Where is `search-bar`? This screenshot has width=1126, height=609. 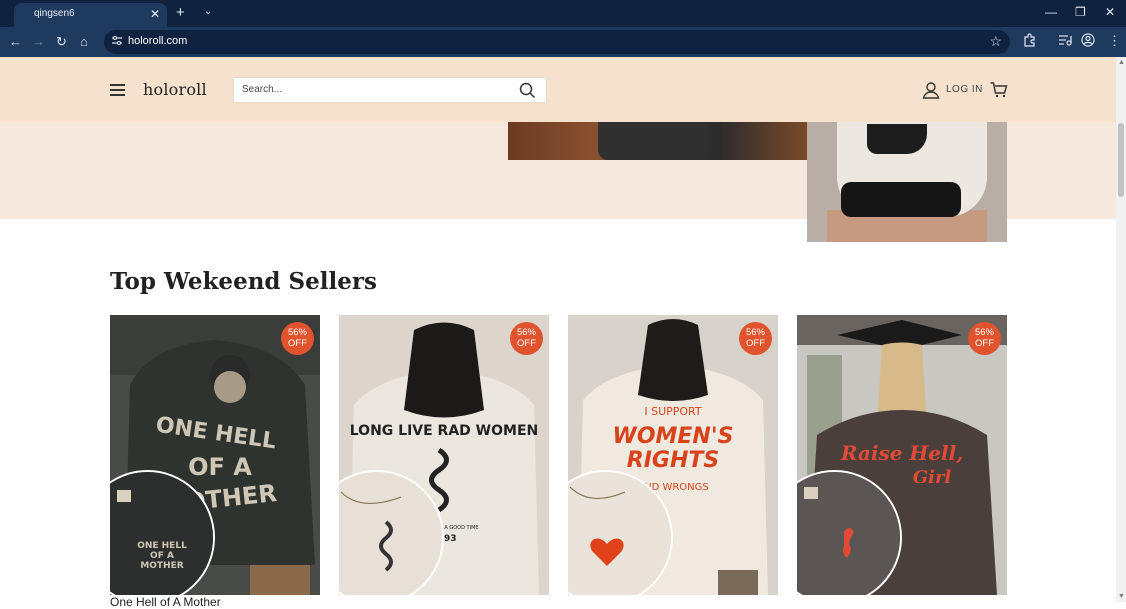
search-bar is located at coordinates (390, 90).